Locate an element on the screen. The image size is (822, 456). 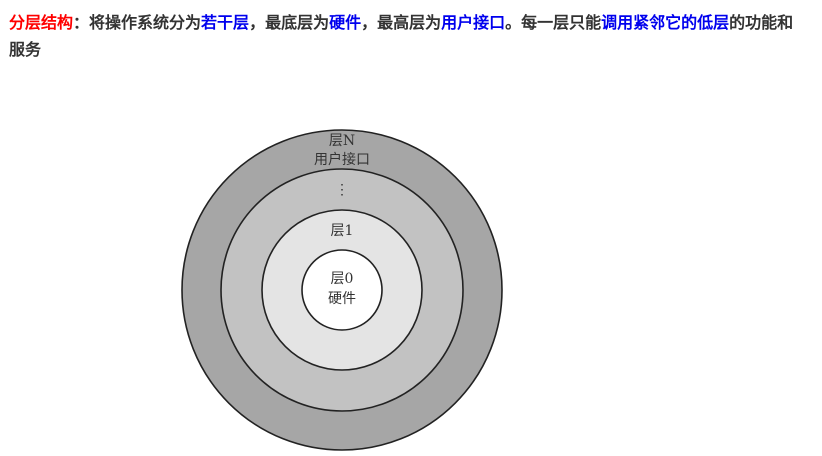
label-hardware: 硬件 is located at coordinates (342, 299).